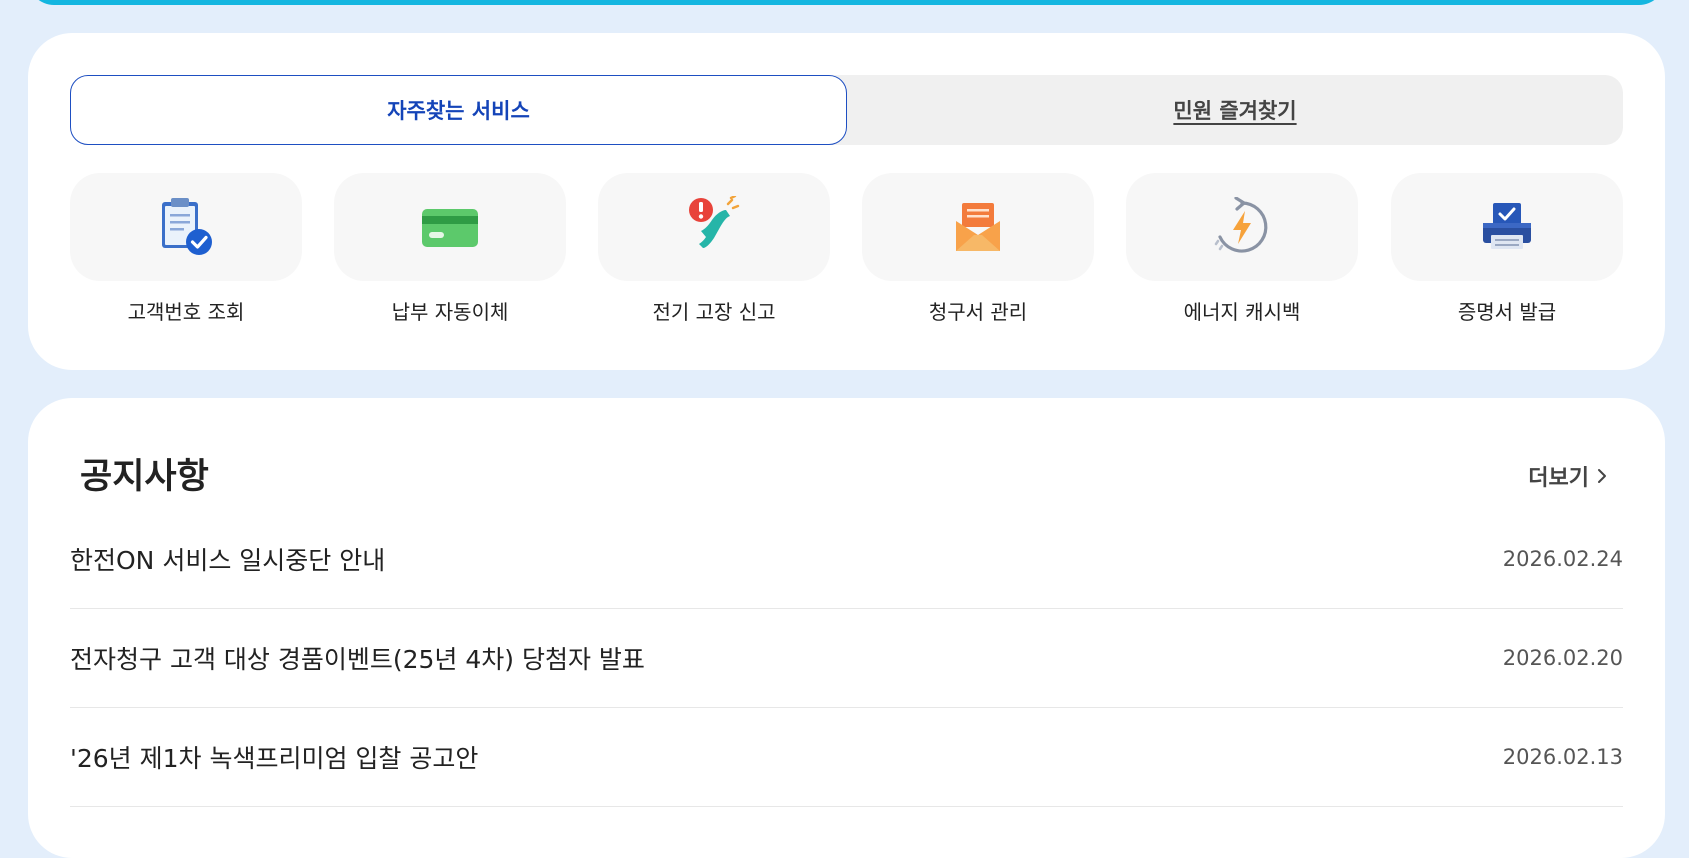  I want to click on service-label: 에너지 캐시백, so click(1242, 312).